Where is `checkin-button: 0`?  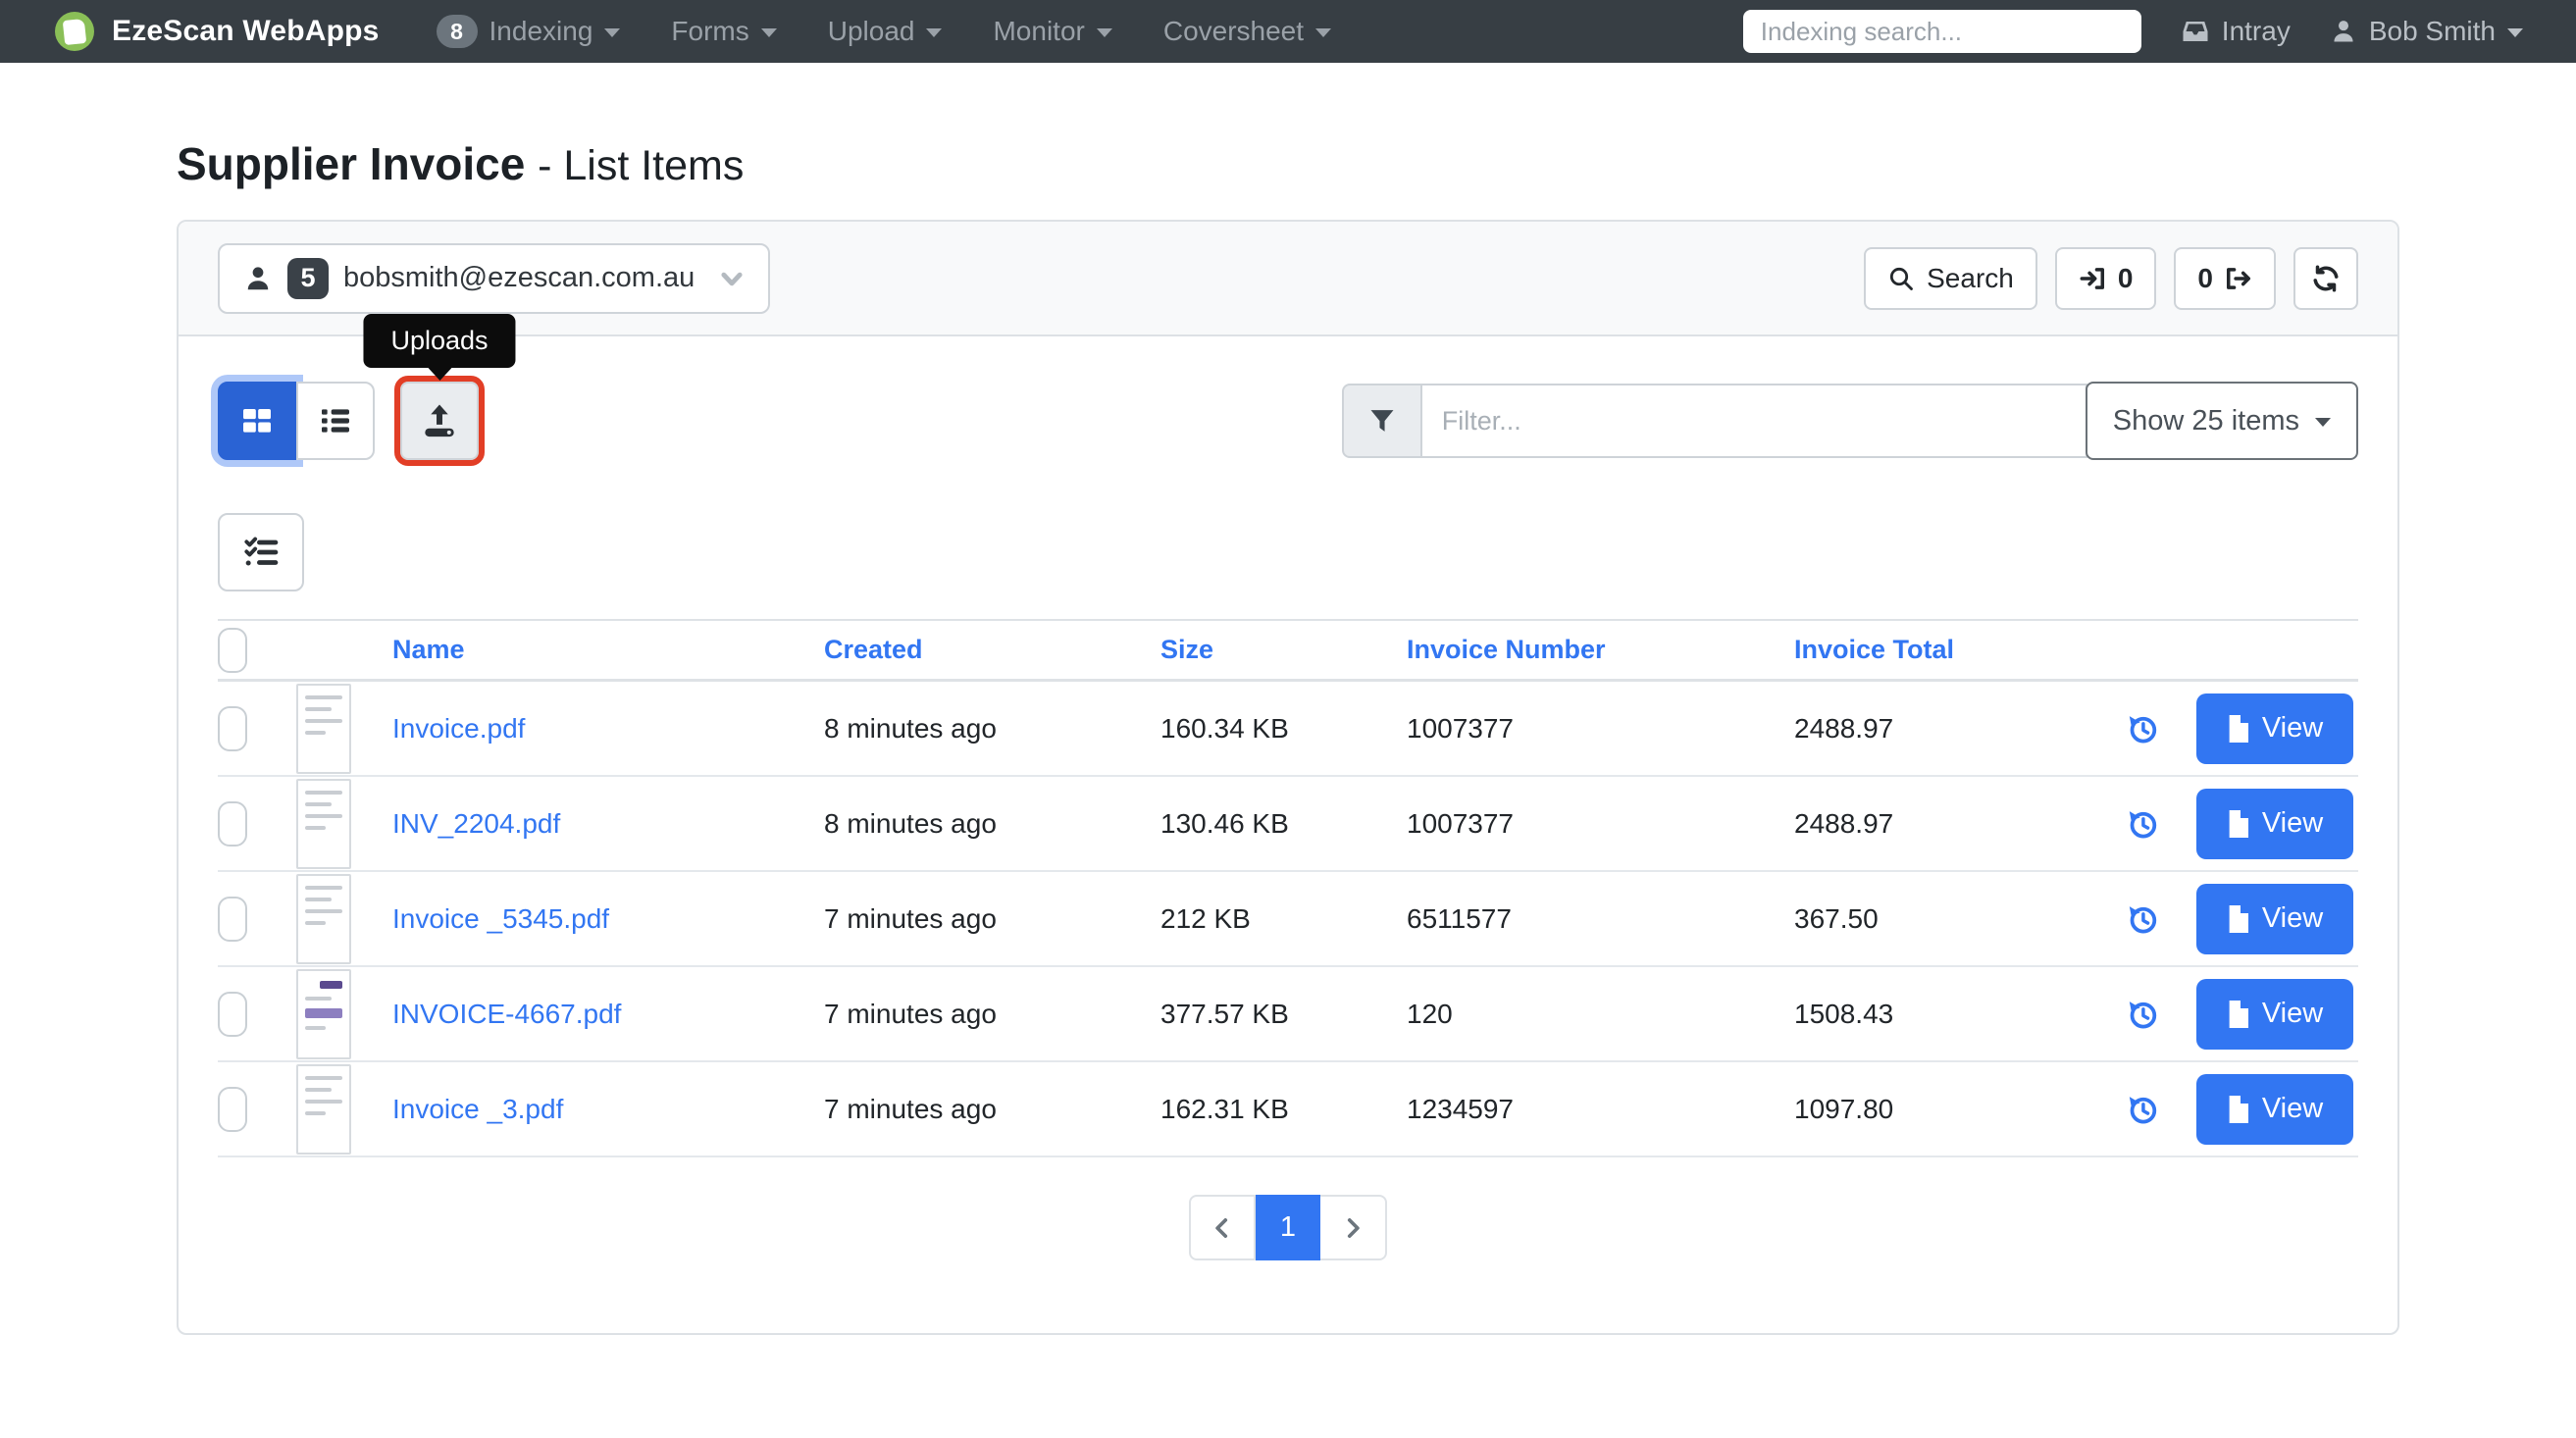
checkin-button: 0 is located at coordinates (2105, 278).